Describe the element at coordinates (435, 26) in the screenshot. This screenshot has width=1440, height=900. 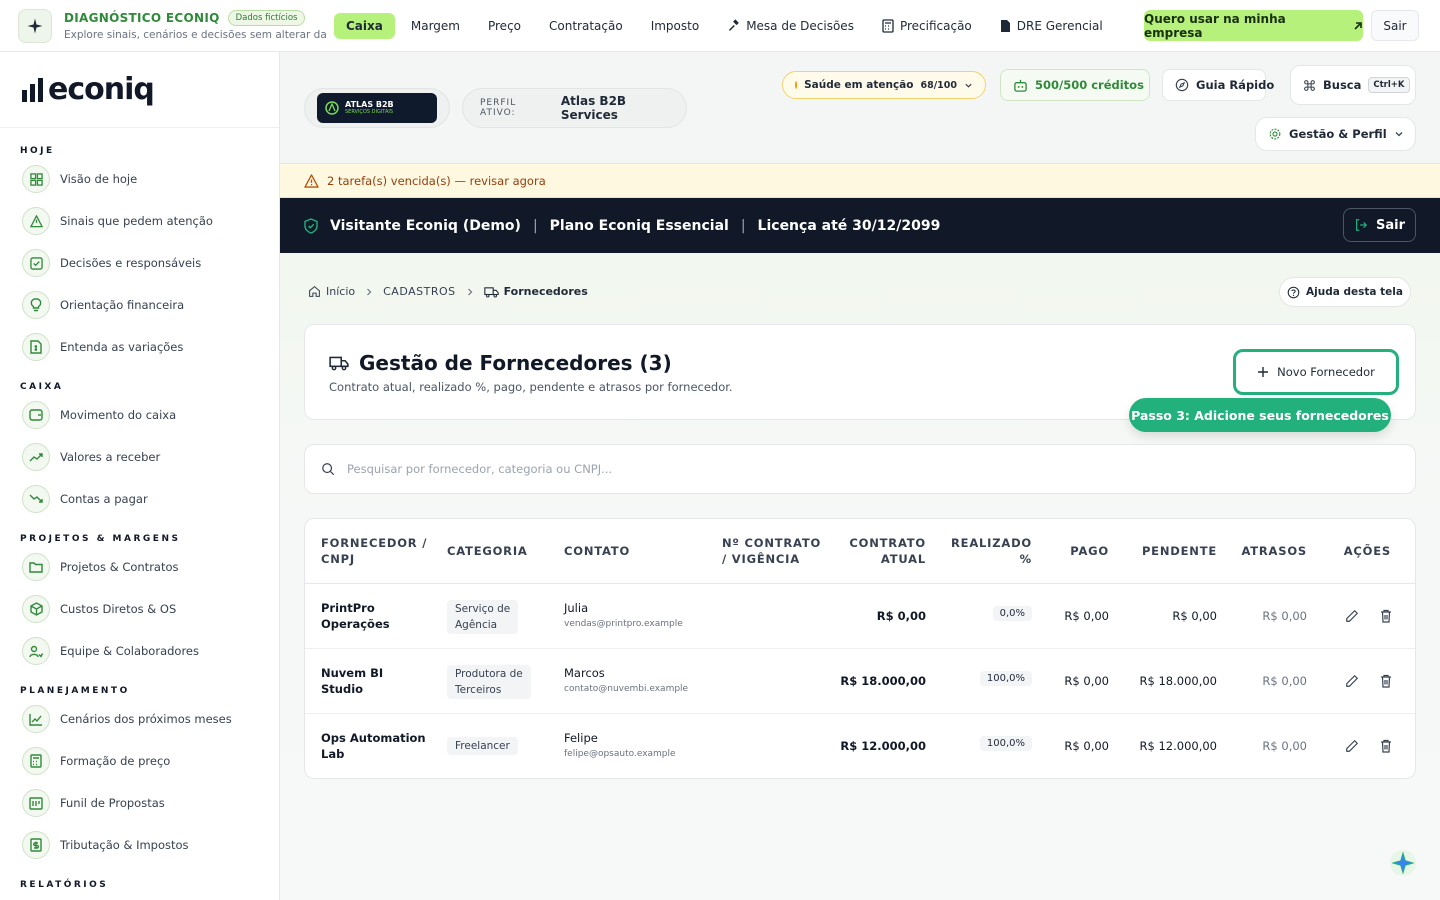
I see `tab-margem: Margem` at that location.